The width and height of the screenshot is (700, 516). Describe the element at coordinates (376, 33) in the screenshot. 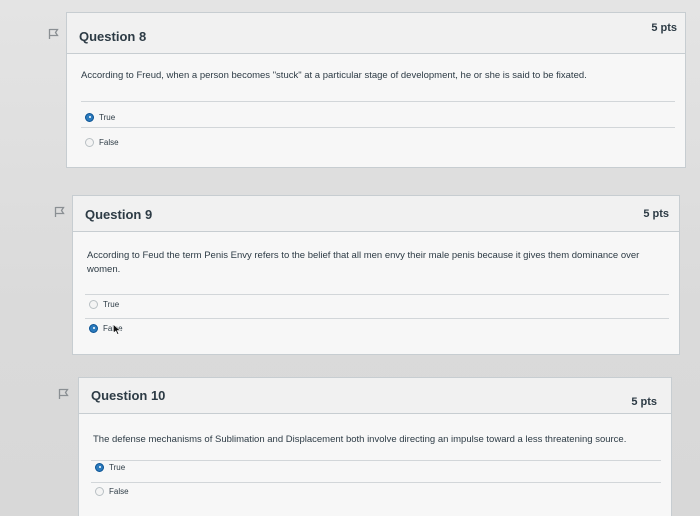

I see `question-8-header: Question 8 5 pts` at that location.